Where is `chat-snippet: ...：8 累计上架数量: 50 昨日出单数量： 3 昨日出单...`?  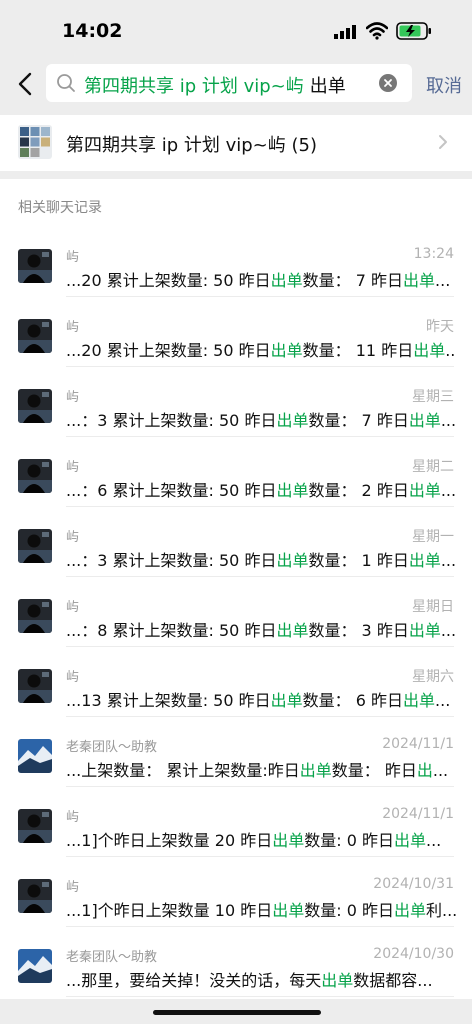
chat-snippet: ...：8 累计上架数量: 50 昨日出单数量： 3 昨日出单... is located at coordinates (261, 629).